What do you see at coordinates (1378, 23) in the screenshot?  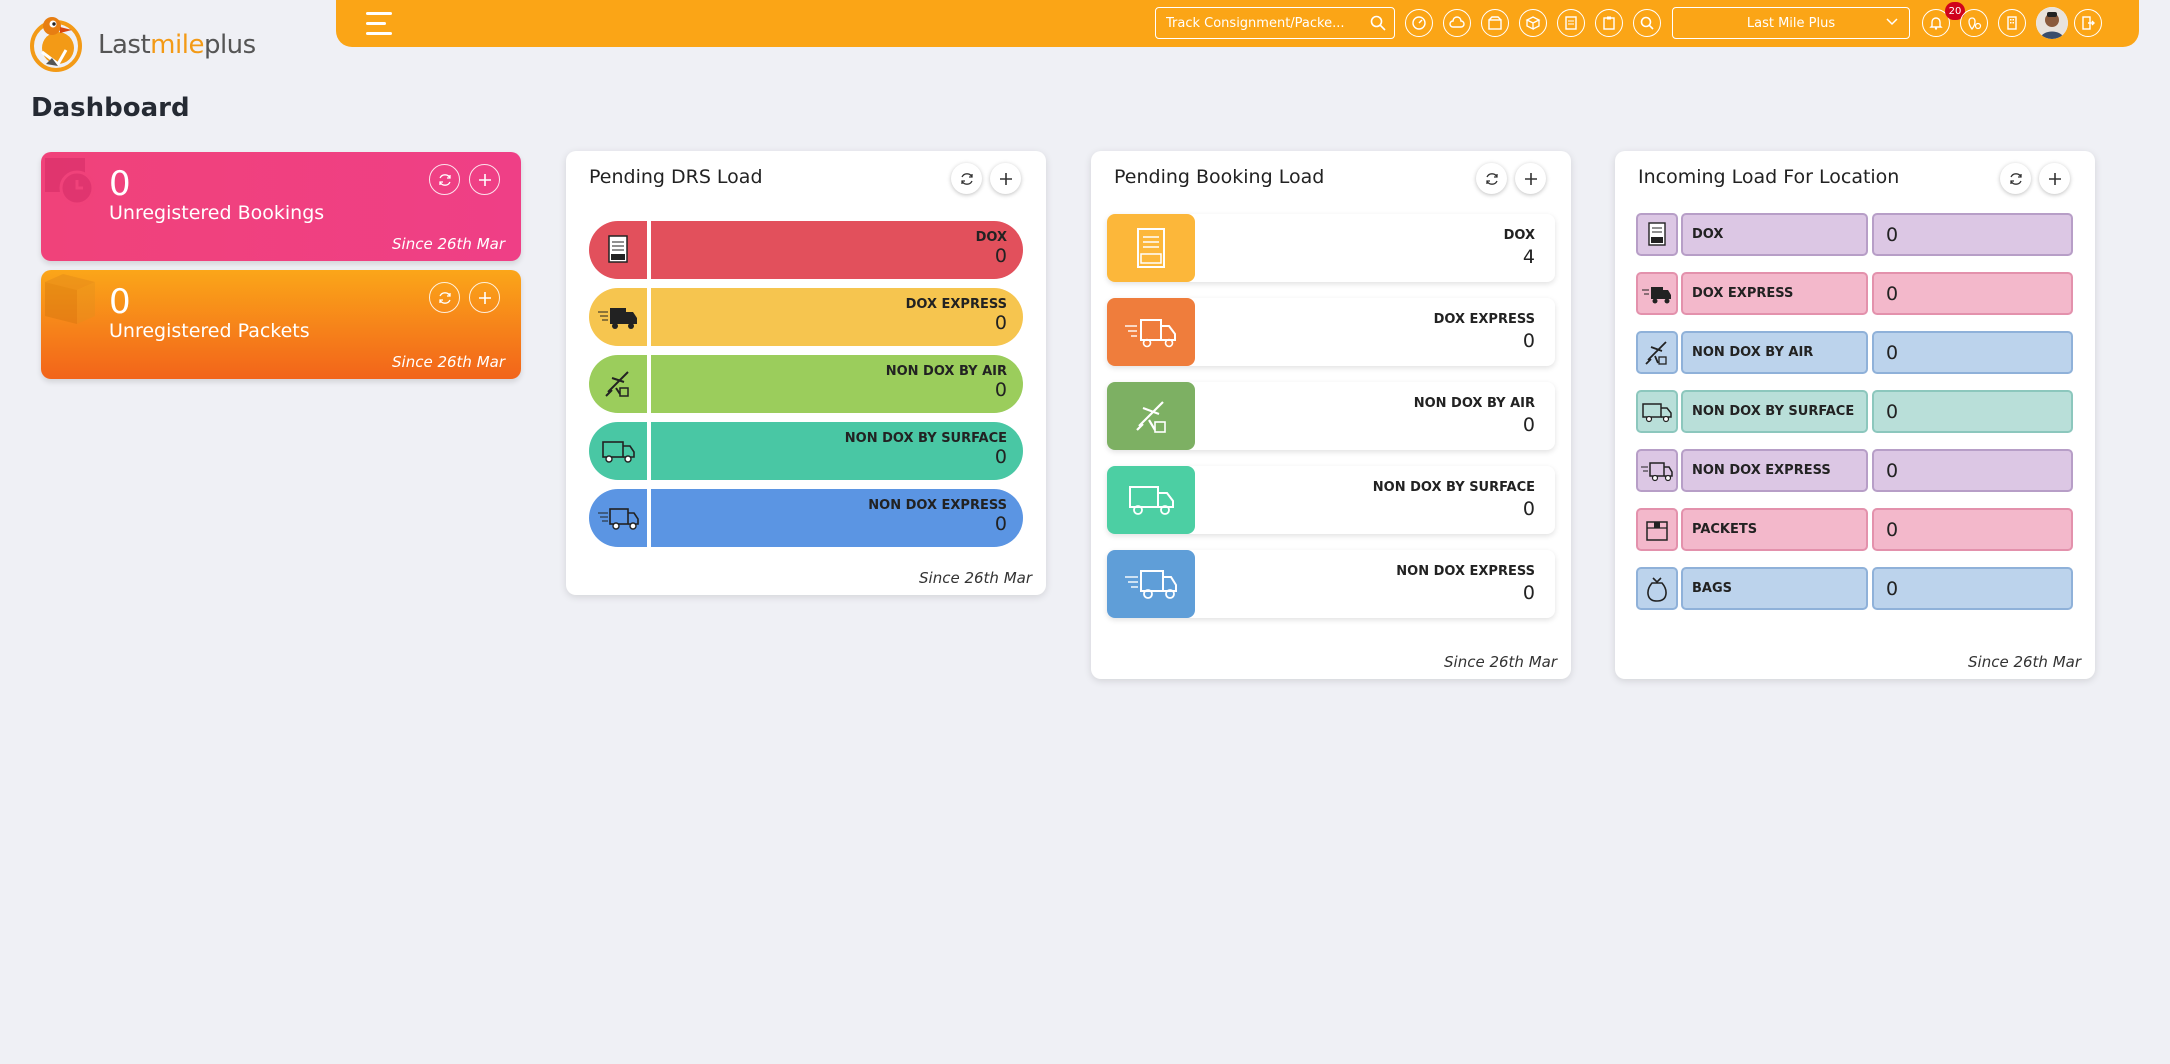 I see `search-icon` at bounding box center [1378, 23].